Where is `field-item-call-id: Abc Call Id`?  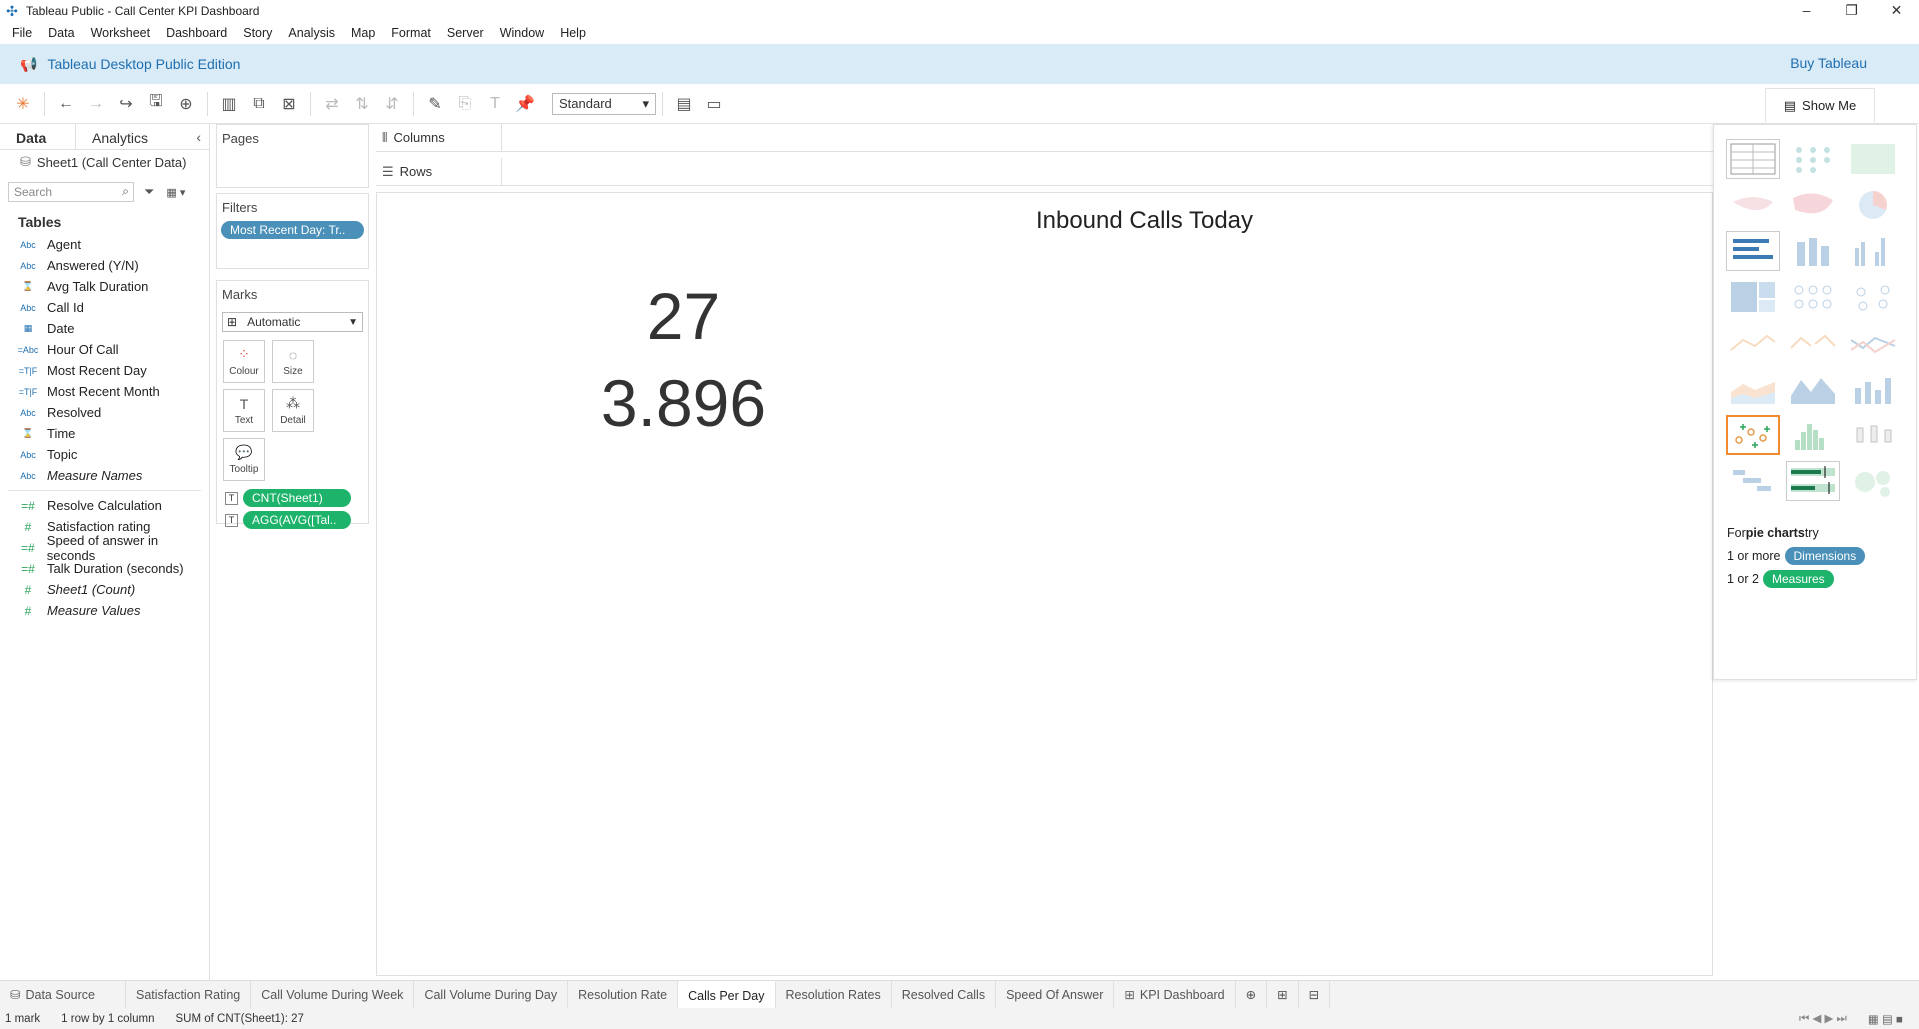
field-item-call-id: Abc Call Id is located at coordinates (104, 307).